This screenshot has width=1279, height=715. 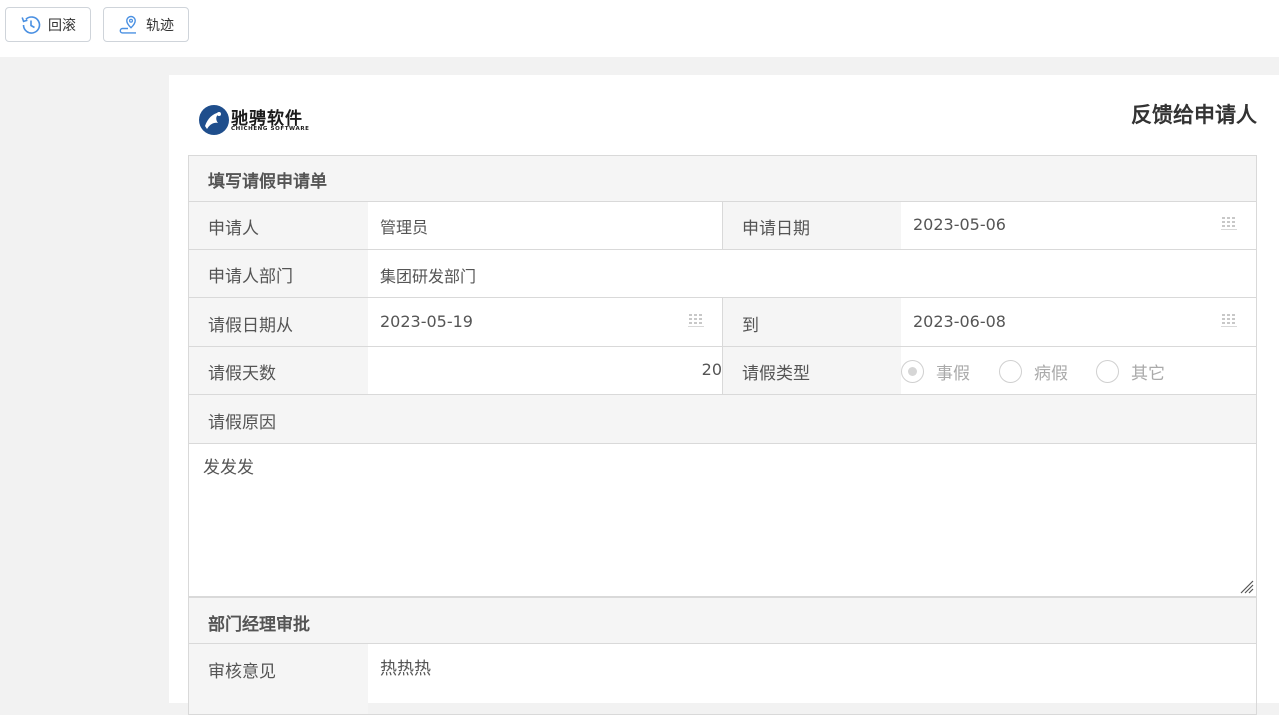 What do you see at coordinates (811, 225) in the screenshot?
I see `apply-date-label: 申请日期` at bounding box center [811, 225].